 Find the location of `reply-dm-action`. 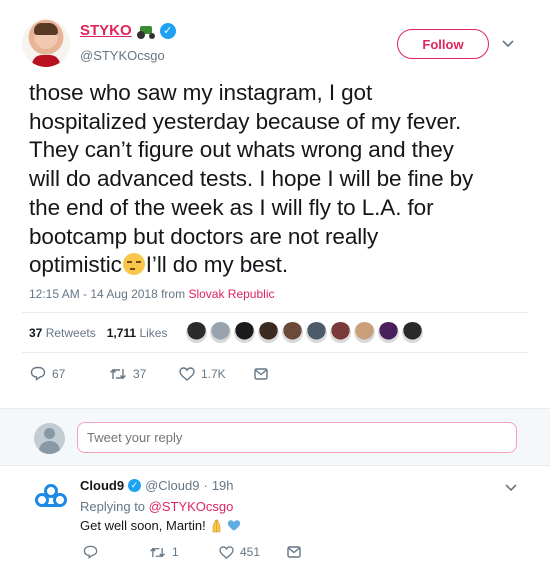

reply-dm-action is located at coordinates (294, 552).